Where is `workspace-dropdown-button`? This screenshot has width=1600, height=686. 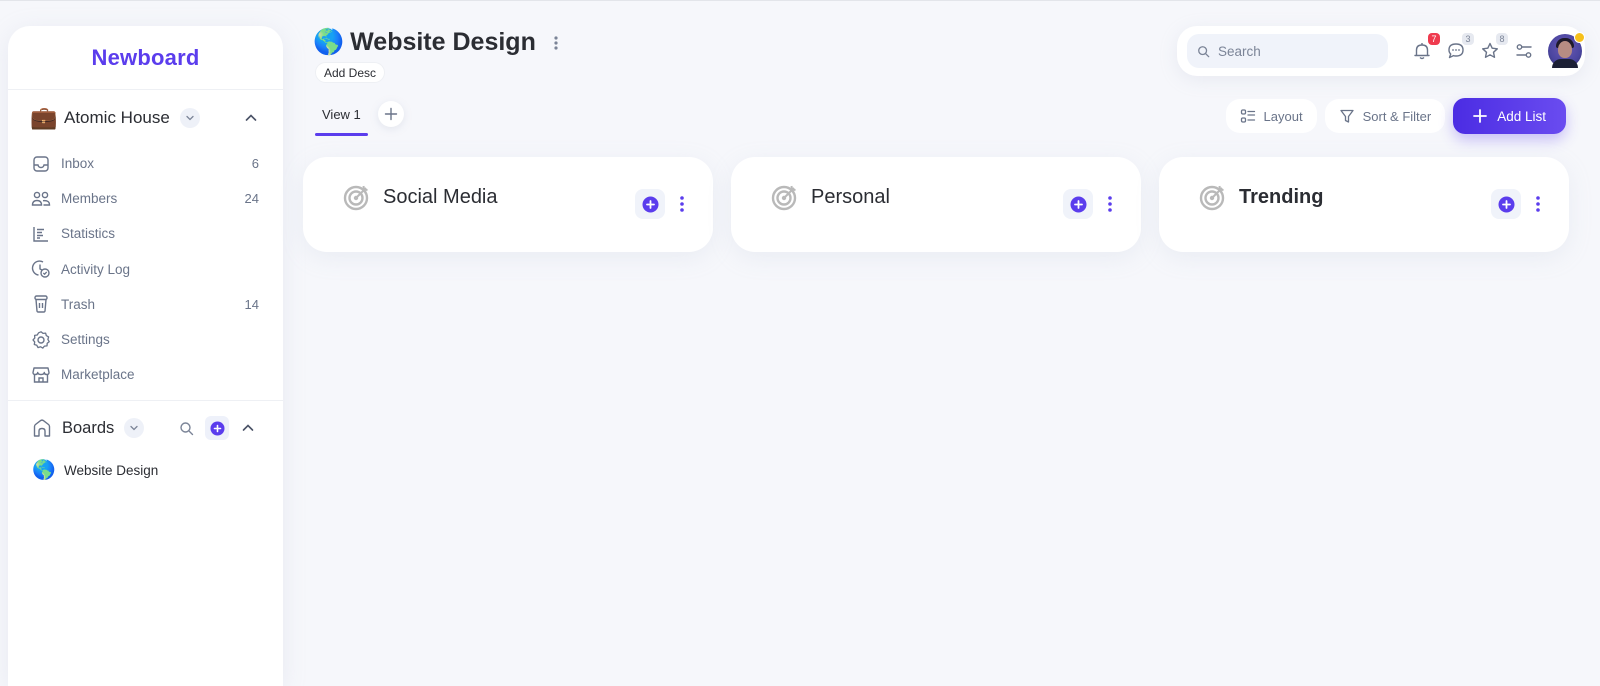 workspace-dropdown-button is located at coordinates (189, 118).